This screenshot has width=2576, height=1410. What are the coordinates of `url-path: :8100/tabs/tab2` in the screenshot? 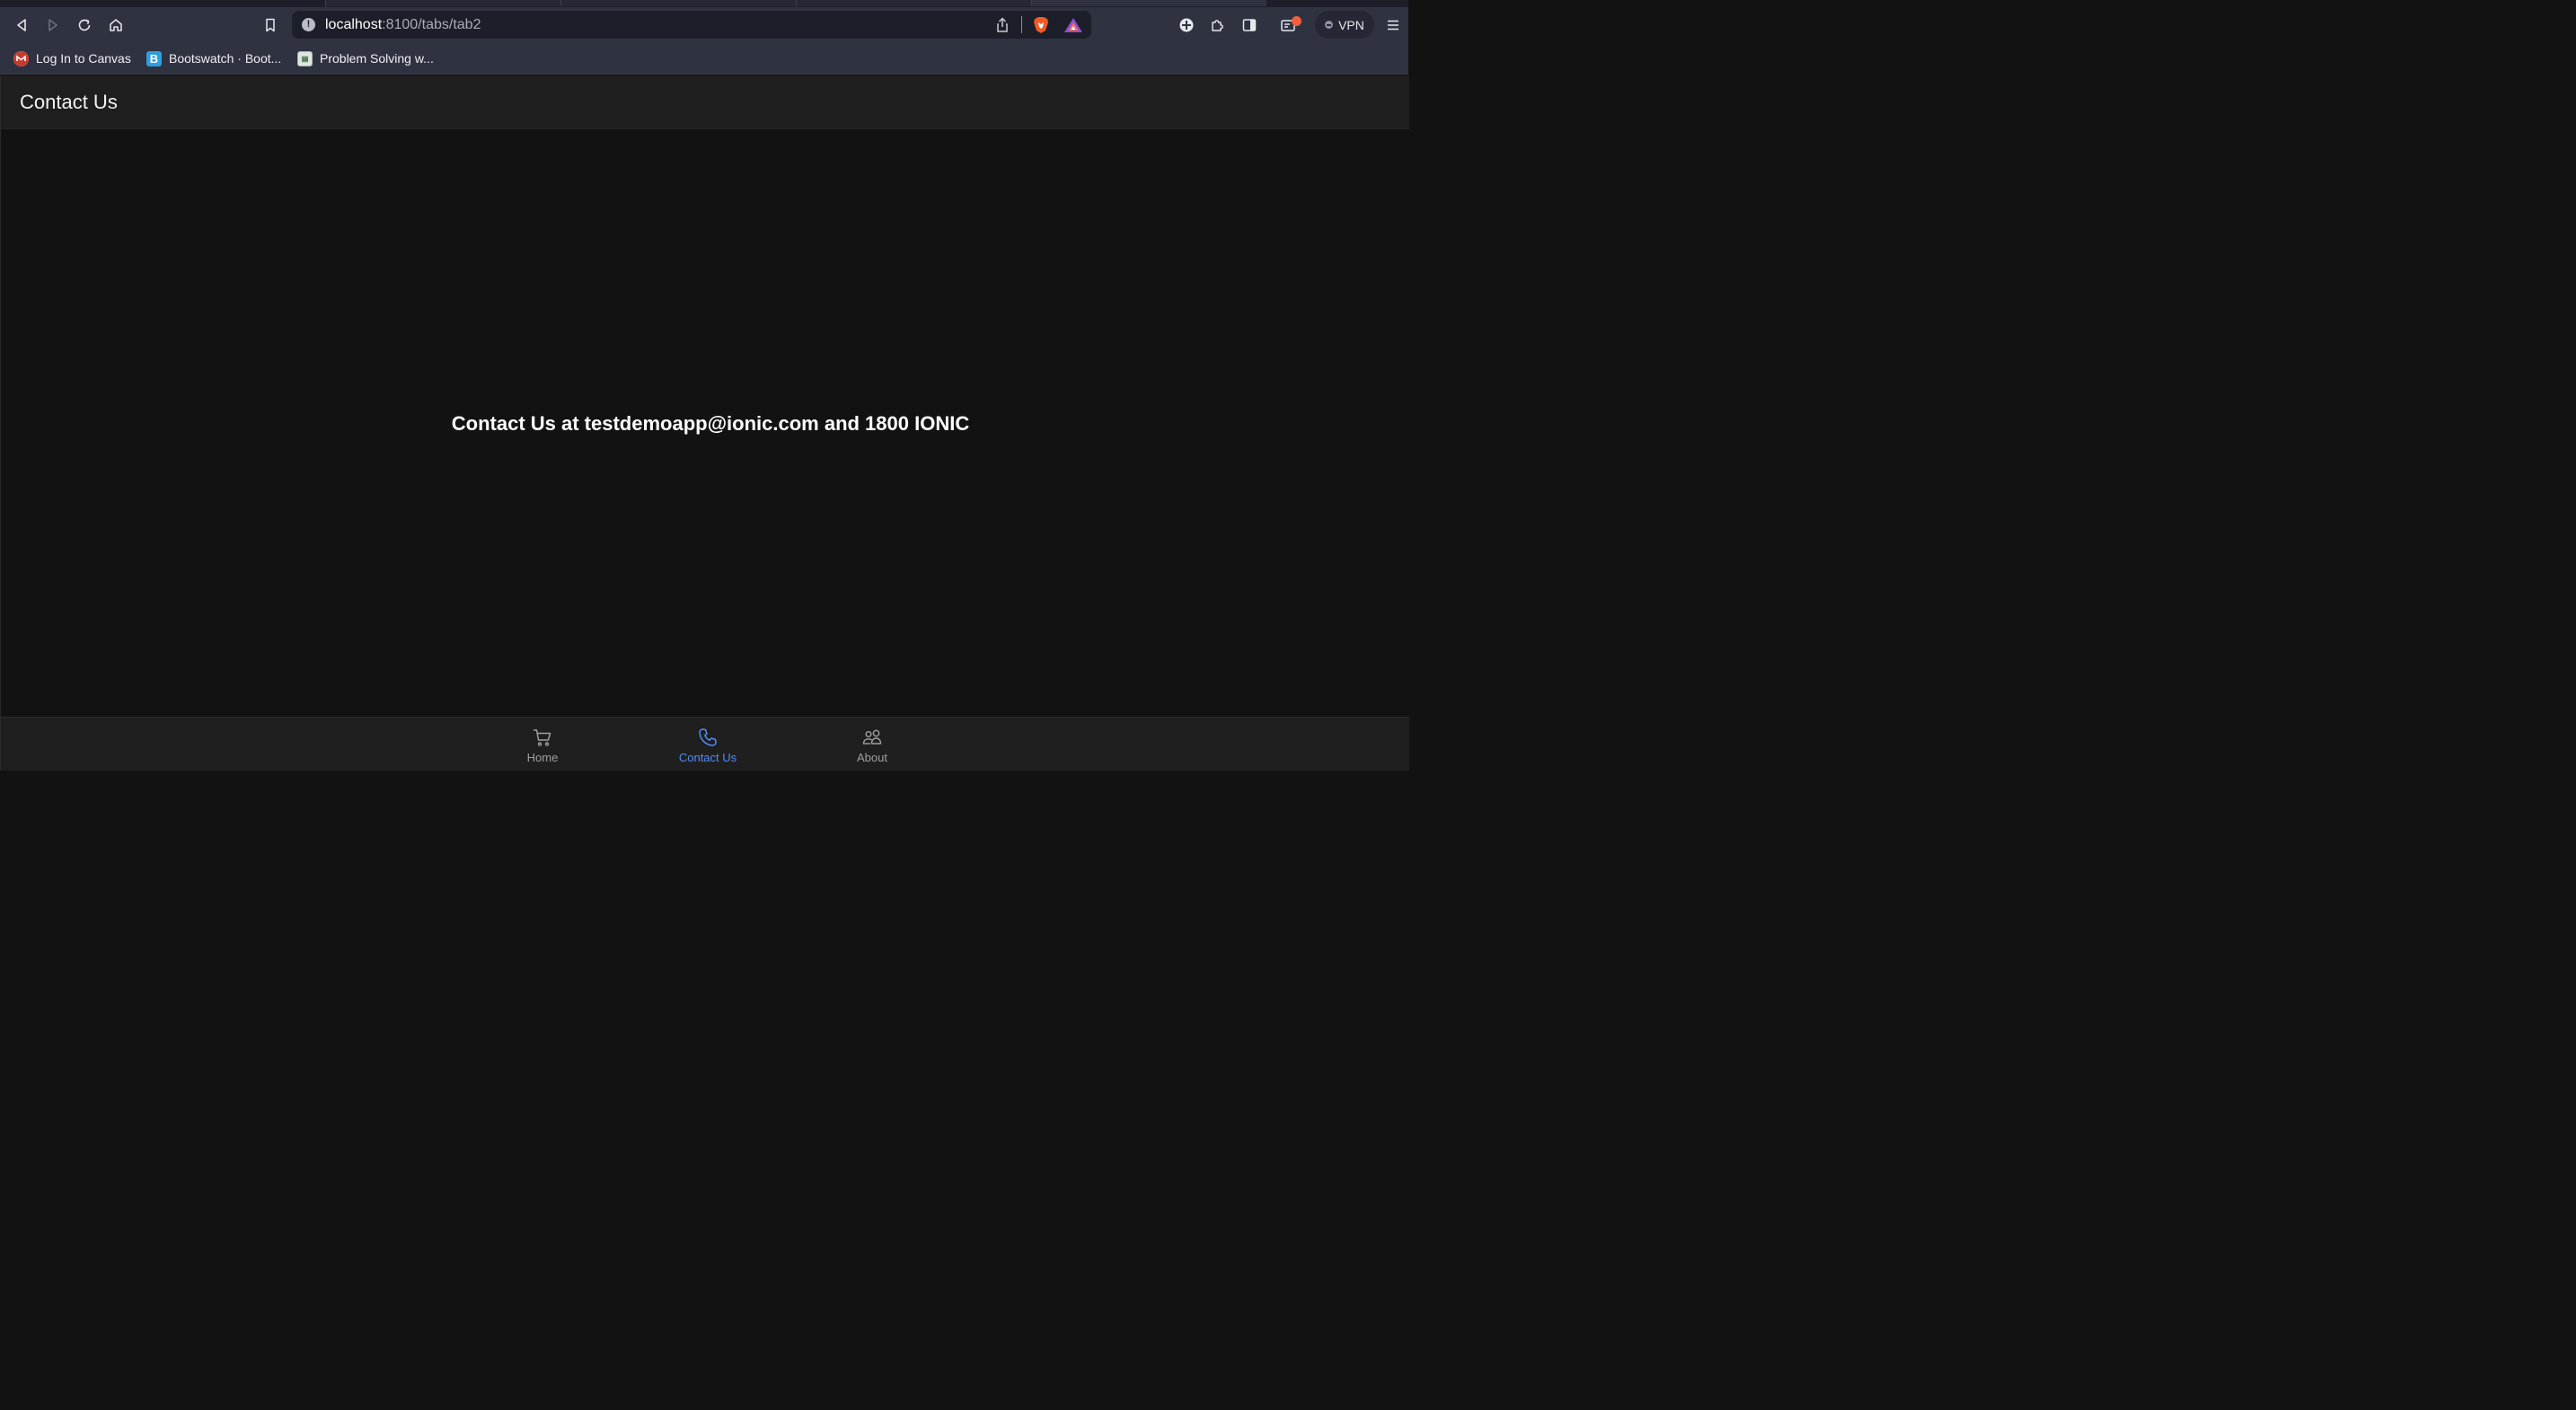 It's located at (431, 24).